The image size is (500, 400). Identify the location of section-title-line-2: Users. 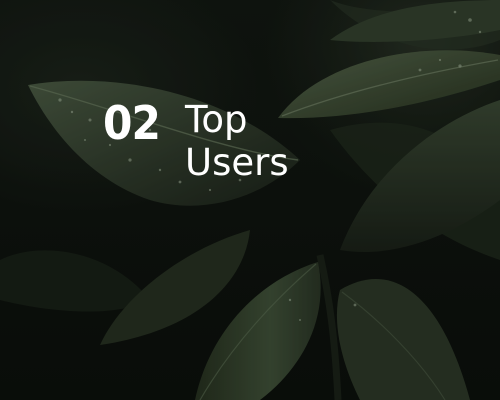
(237, 162).